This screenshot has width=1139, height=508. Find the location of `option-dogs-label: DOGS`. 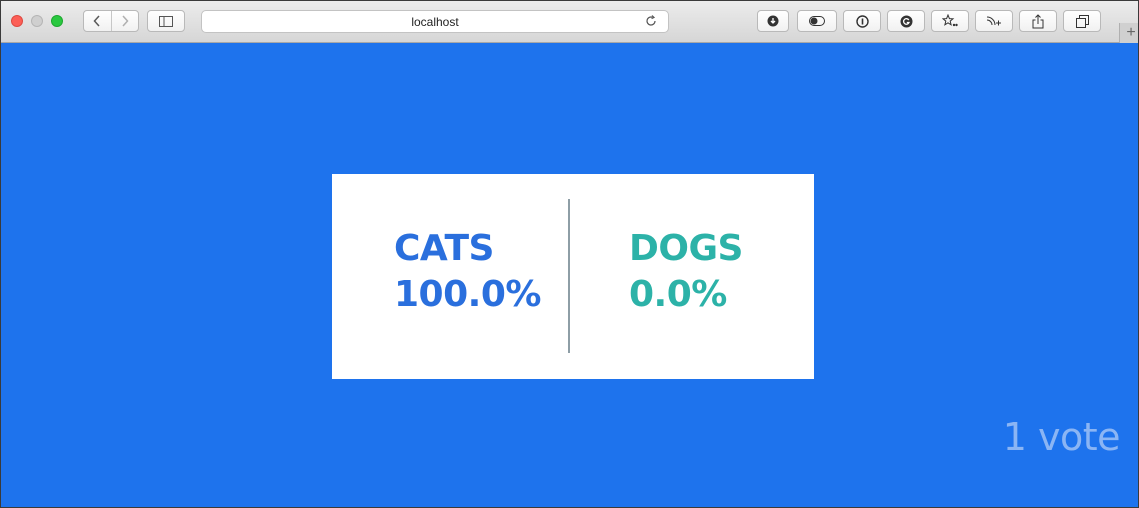

option-dogs-label: DOGS is located at coordinates (686, 248).